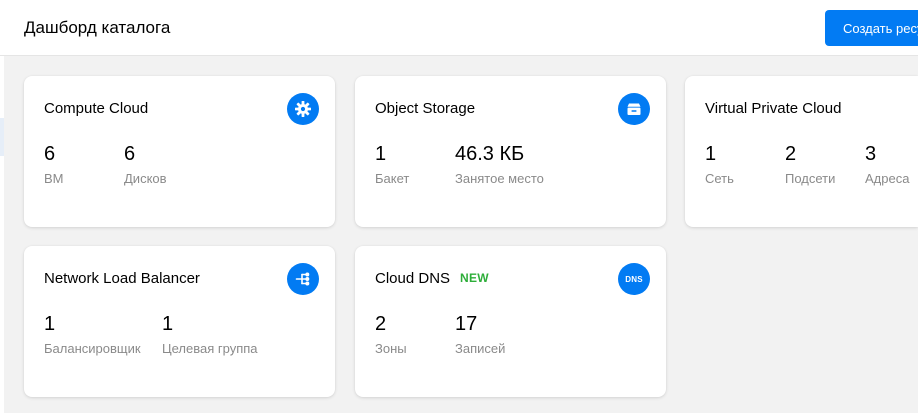  Describe the element at coordinates (480, 348) in the screenshot. I see `stat-label: Записей` at that location.